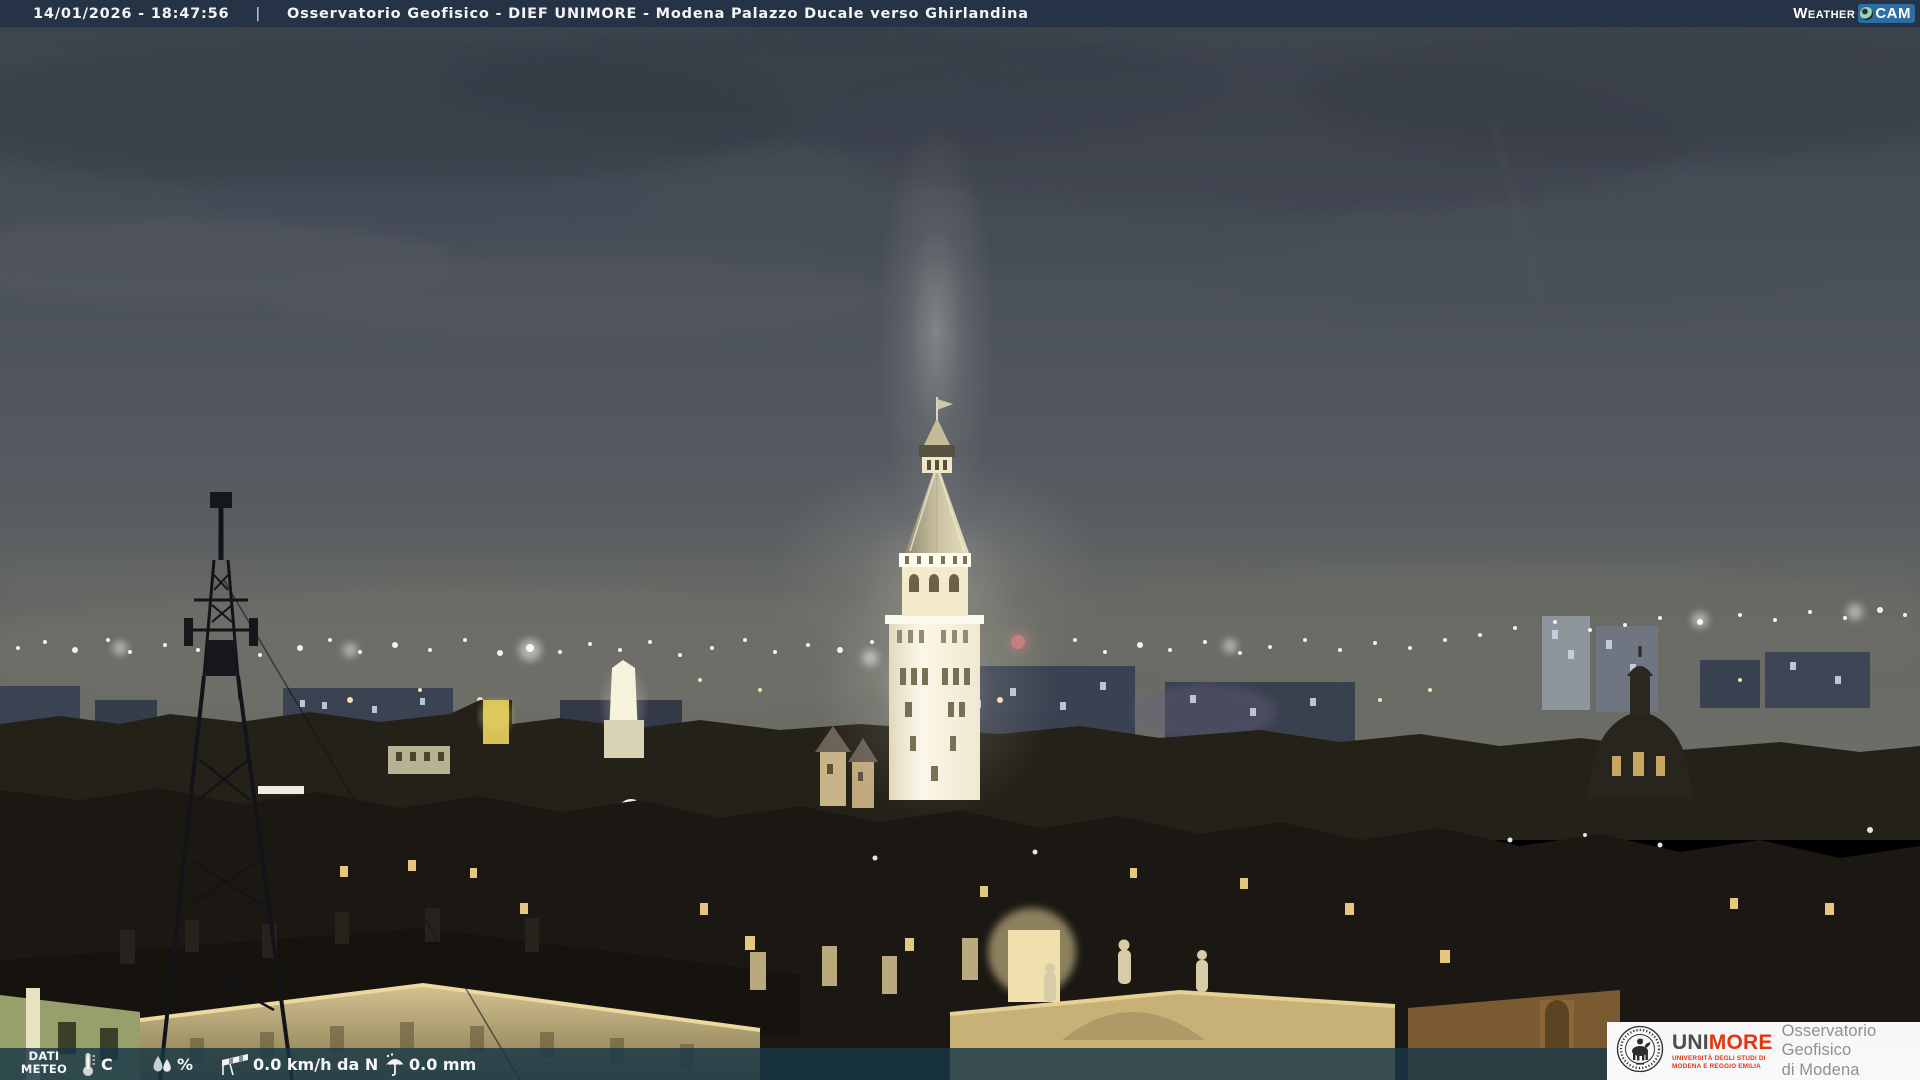 The height and width of the screenshot is (1080, 1920). I want to click on weathercam-badge: CAM, so click(1886, 13).